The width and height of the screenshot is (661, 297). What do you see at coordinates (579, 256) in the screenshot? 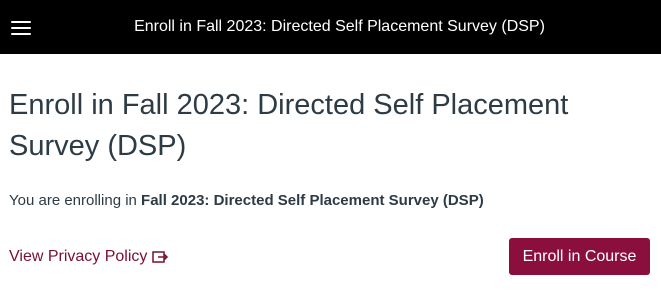
I see `enroll-in-course-button: Enroll in Course` at bounding box center [579, 256].